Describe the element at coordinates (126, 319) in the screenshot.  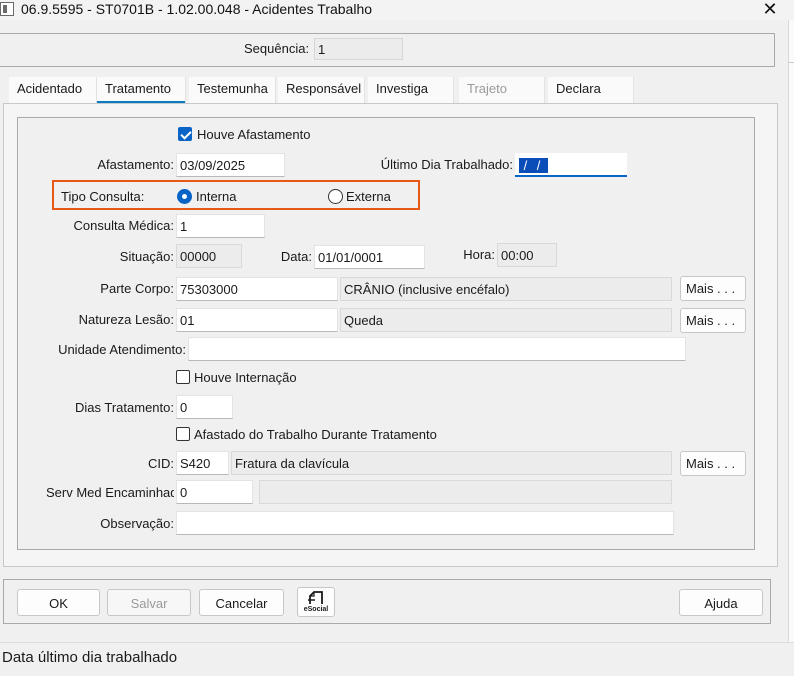
I see `natureza-lesao-label: Natureza Lesão:` at that location.